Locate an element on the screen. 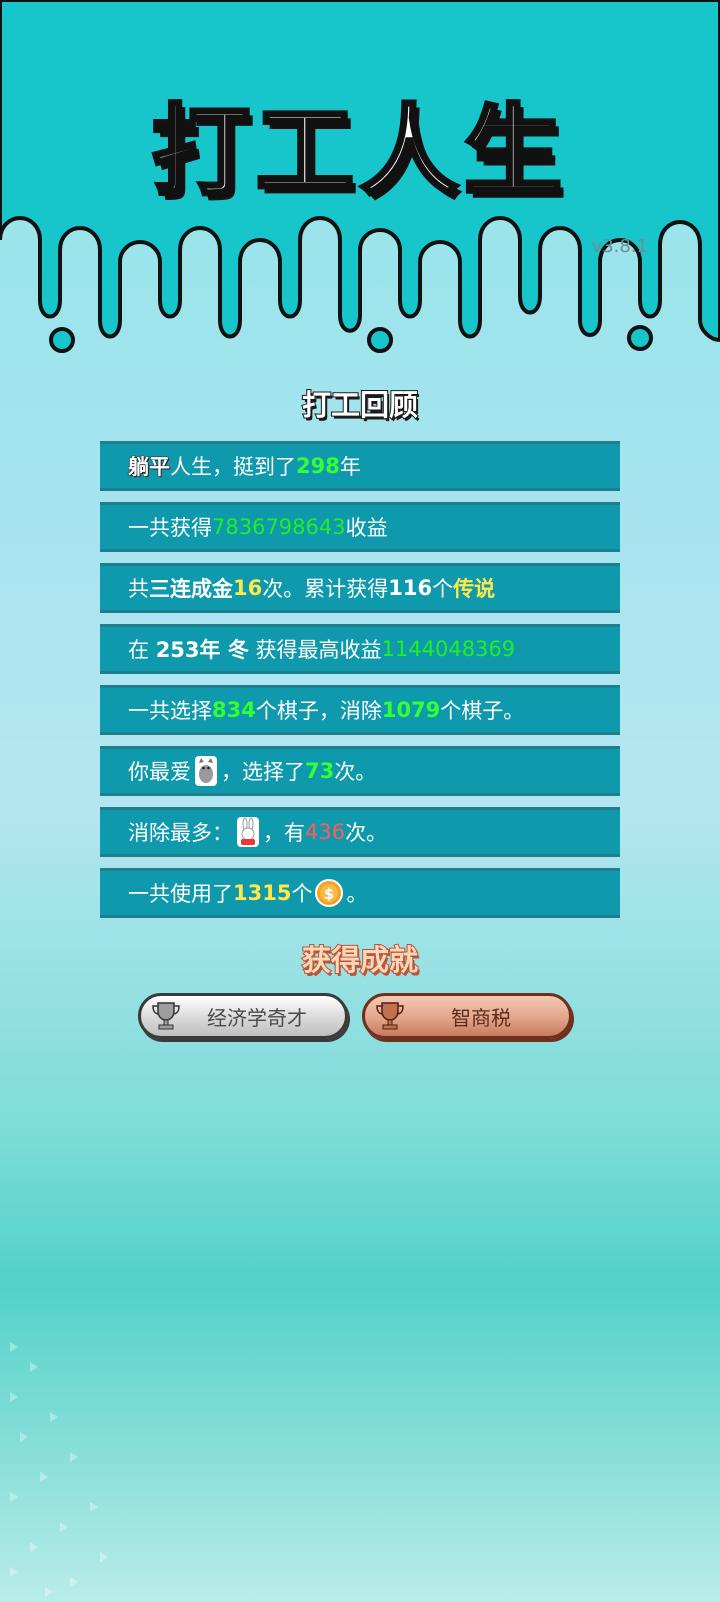 The image size is (720, 1602). version-label: v3.8.1 is located at coordinates (619, 246).